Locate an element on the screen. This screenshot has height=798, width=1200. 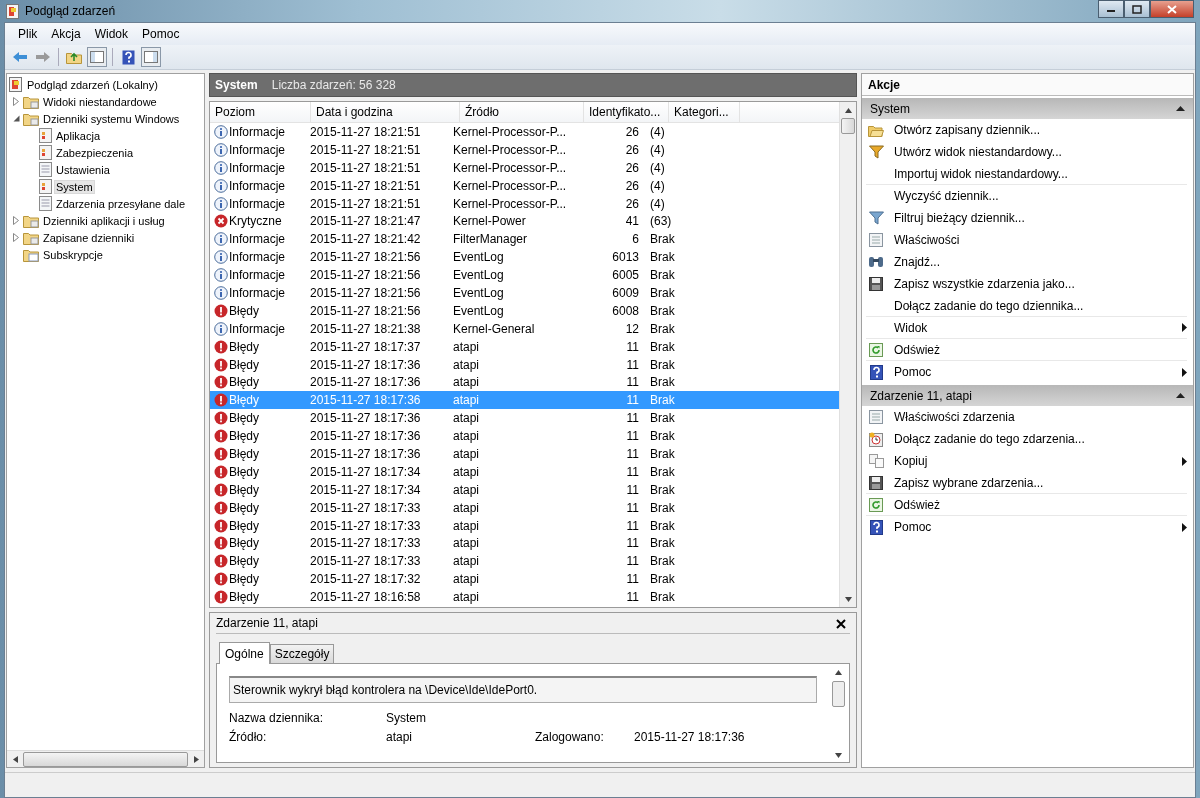
tree-item: Dzienniki aplikacji i usług is located at coordinates (104, 220).